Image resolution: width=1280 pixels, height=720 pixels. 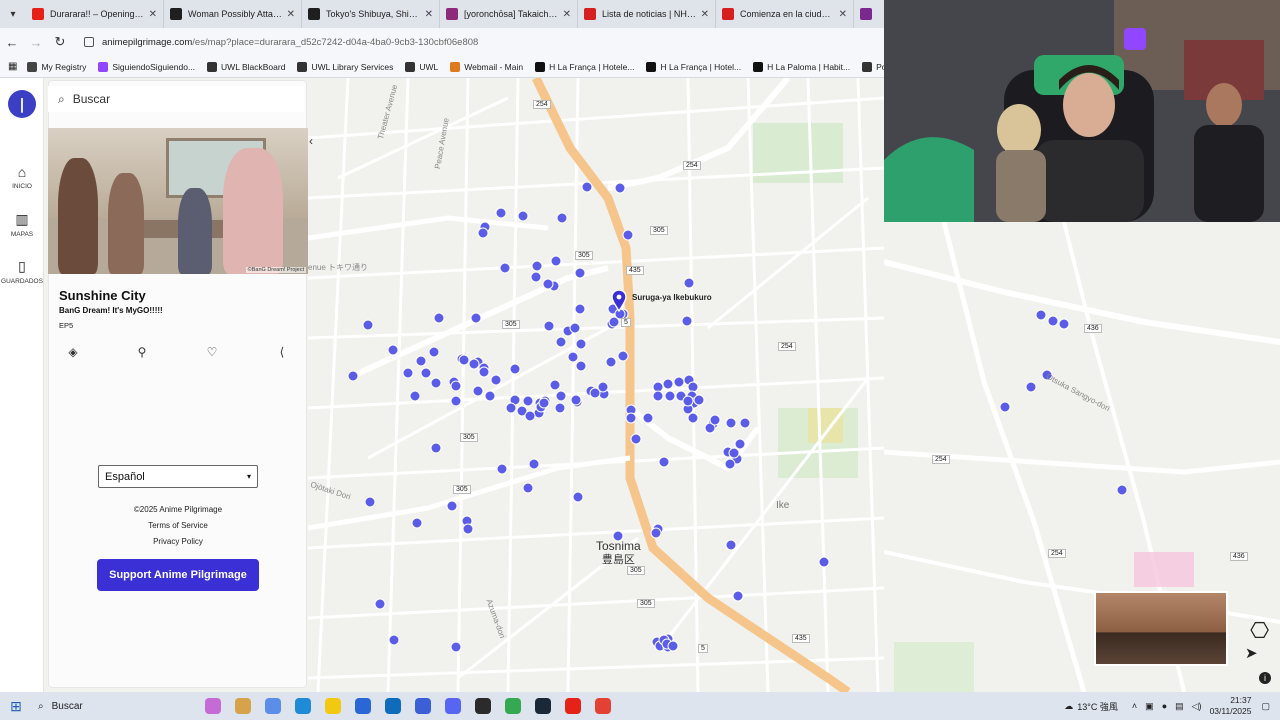 What do you see at coordinates (1068, 706) in the screenshot?
I see `weather-icon: ☁` at bounding box center [1068, 706].